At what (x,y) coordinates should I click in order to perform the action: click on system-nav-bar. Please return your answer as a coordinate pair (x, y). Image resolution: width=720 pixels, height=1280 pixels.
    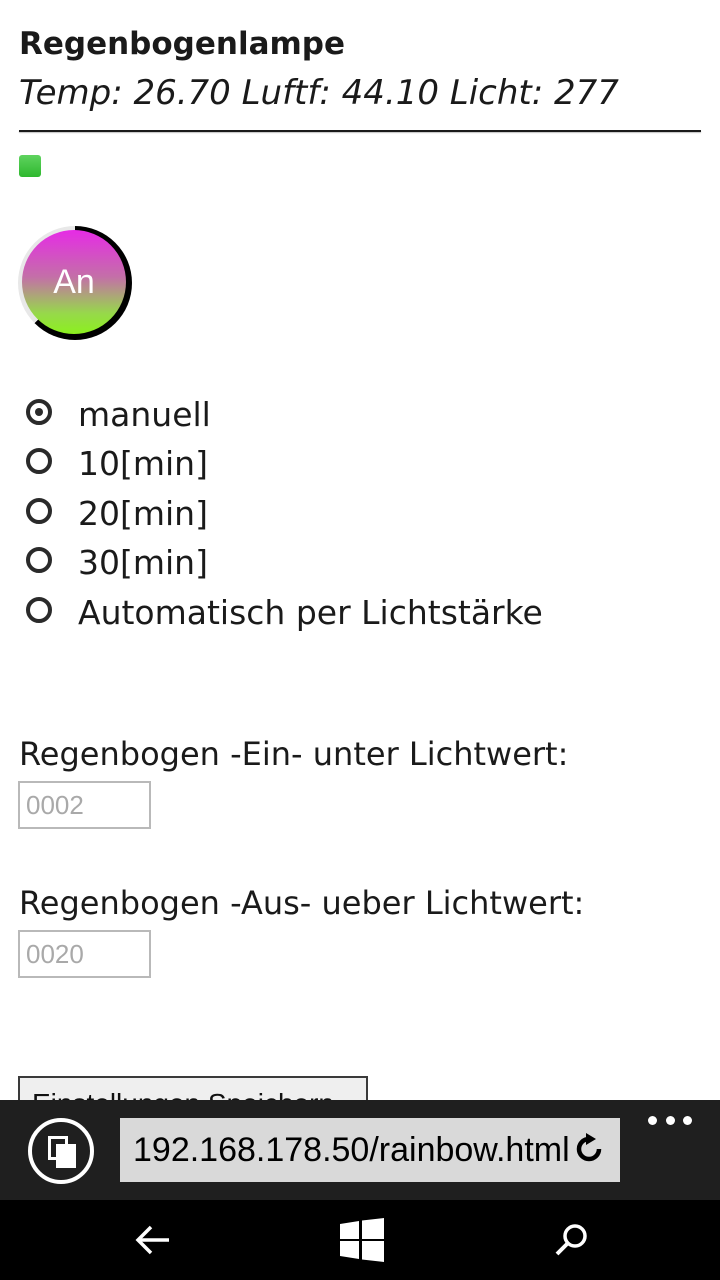
    Looking at the image, I should click on (360, 1240).